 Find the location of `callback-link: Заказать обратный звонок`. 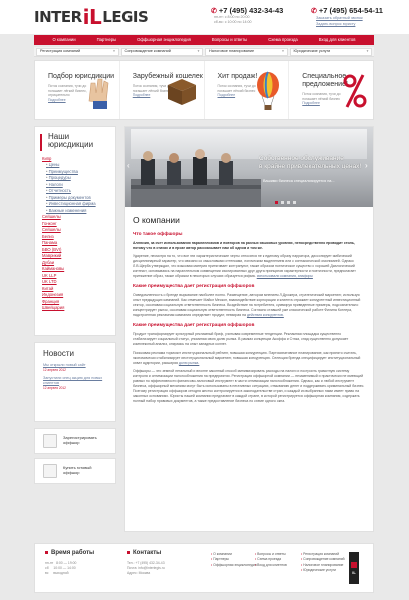

callback-link: Заказать обратный звонок is located at coordinates (339, 18).